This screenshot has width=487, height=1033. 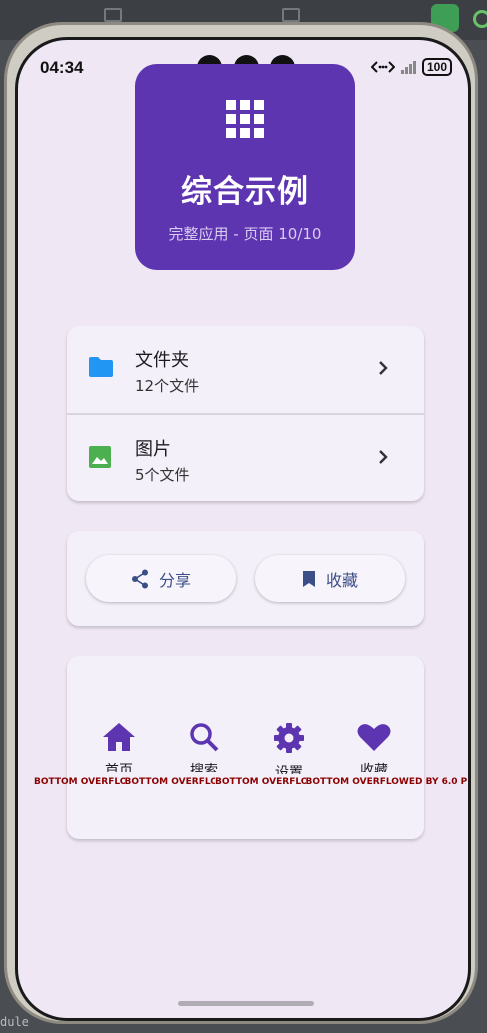 I want to click on status-time: 04:34, so click(x=62, y=67).